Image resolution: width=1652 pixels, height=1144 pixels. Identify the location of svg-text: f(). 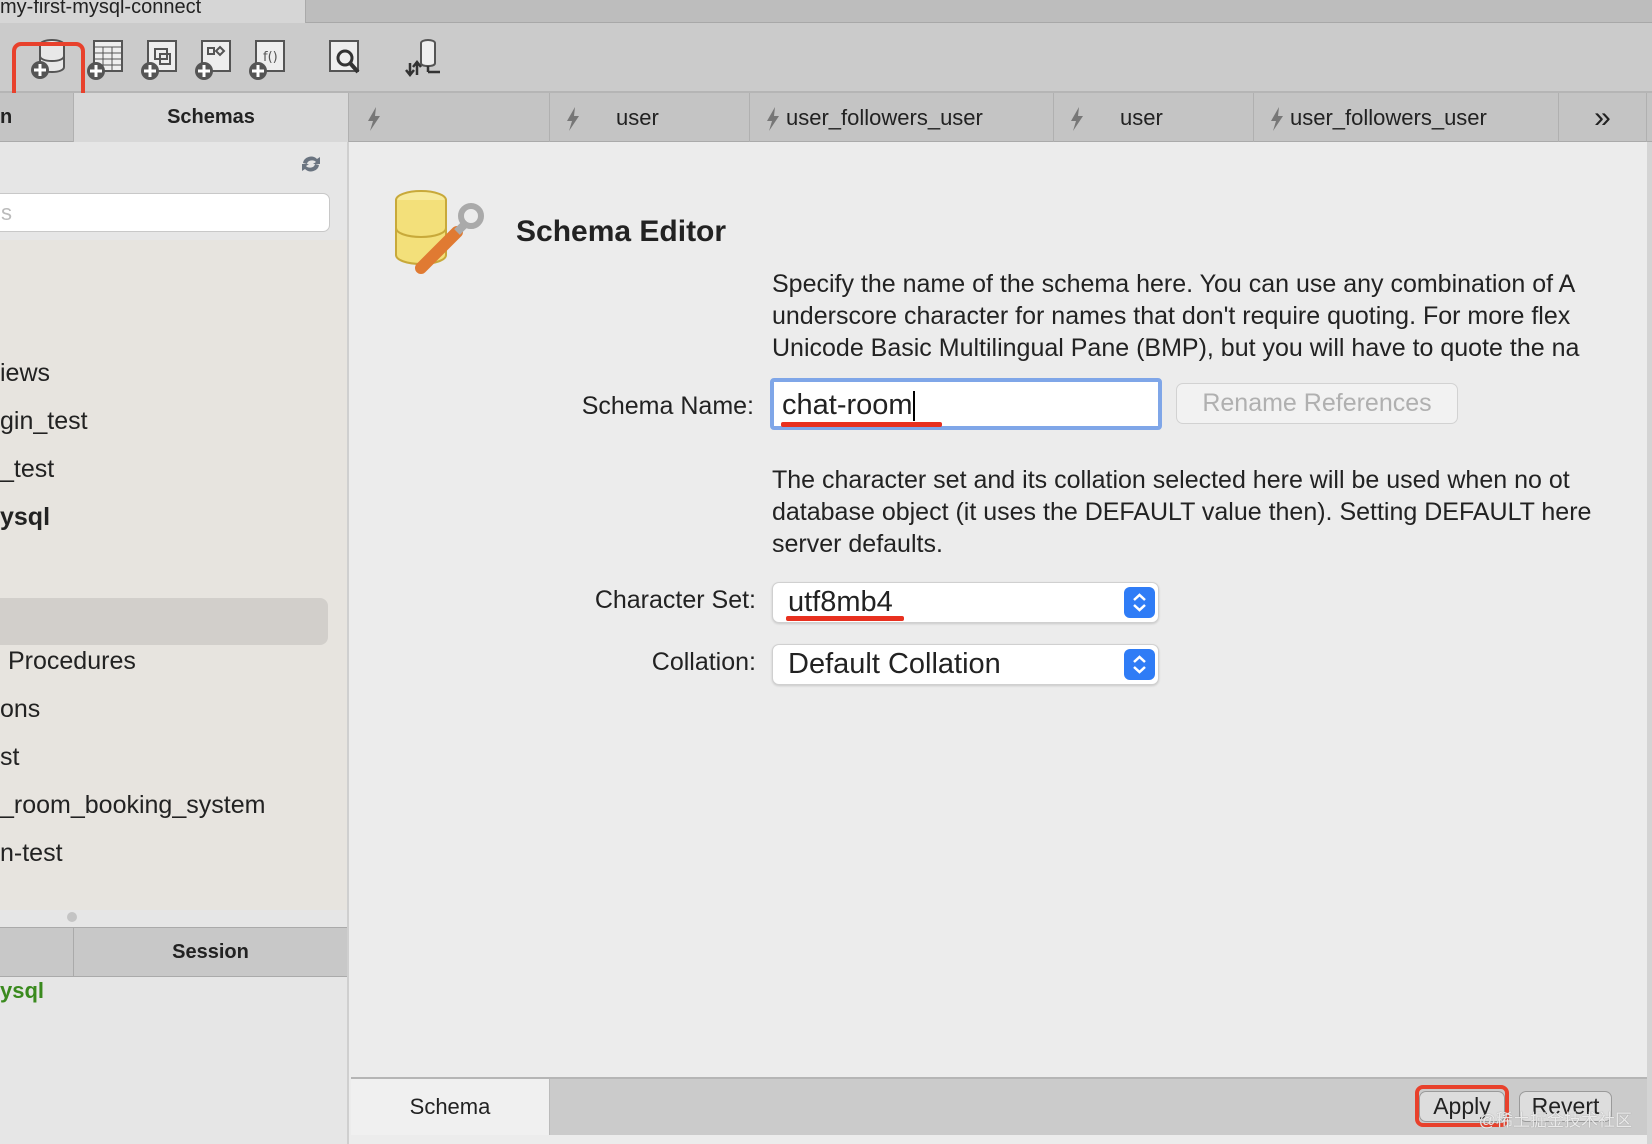
(270, 57).